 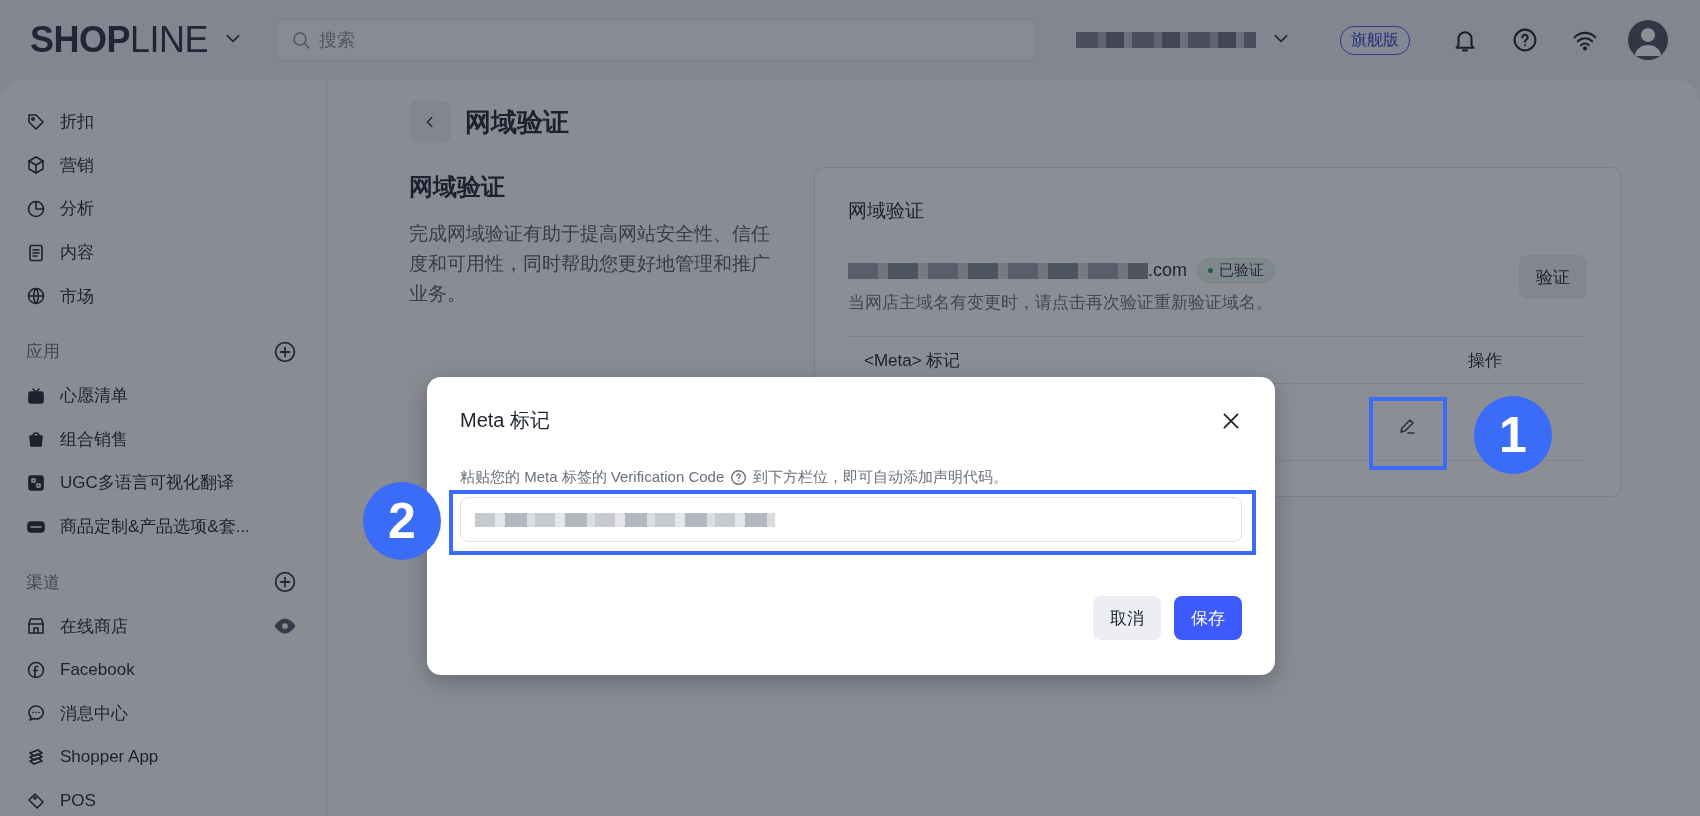 What do you see at coordinates (163, 296) in the screenshot?
I see `sidebar-item: 市场` at bounding box center [163, 296].